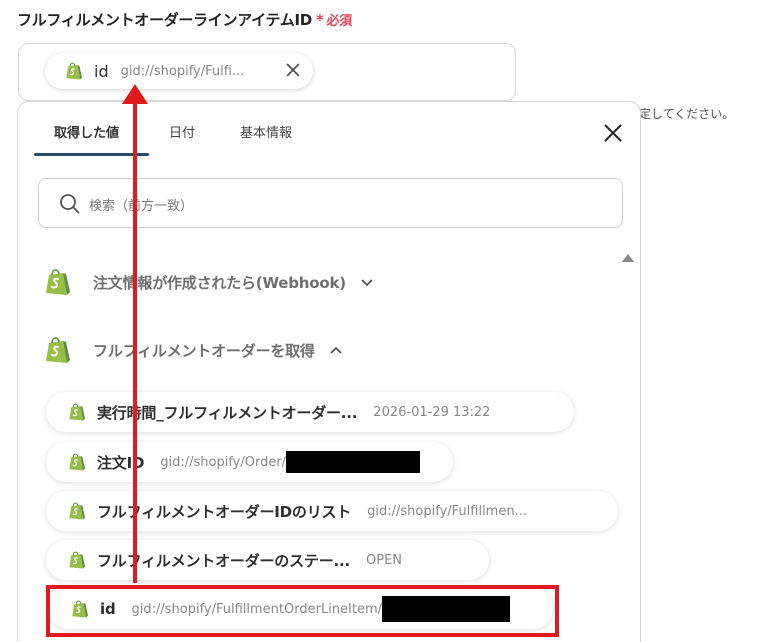 The width and height of the screenshot is (767, 642). I want to click on item-value: OPEN, so click(384, 560).